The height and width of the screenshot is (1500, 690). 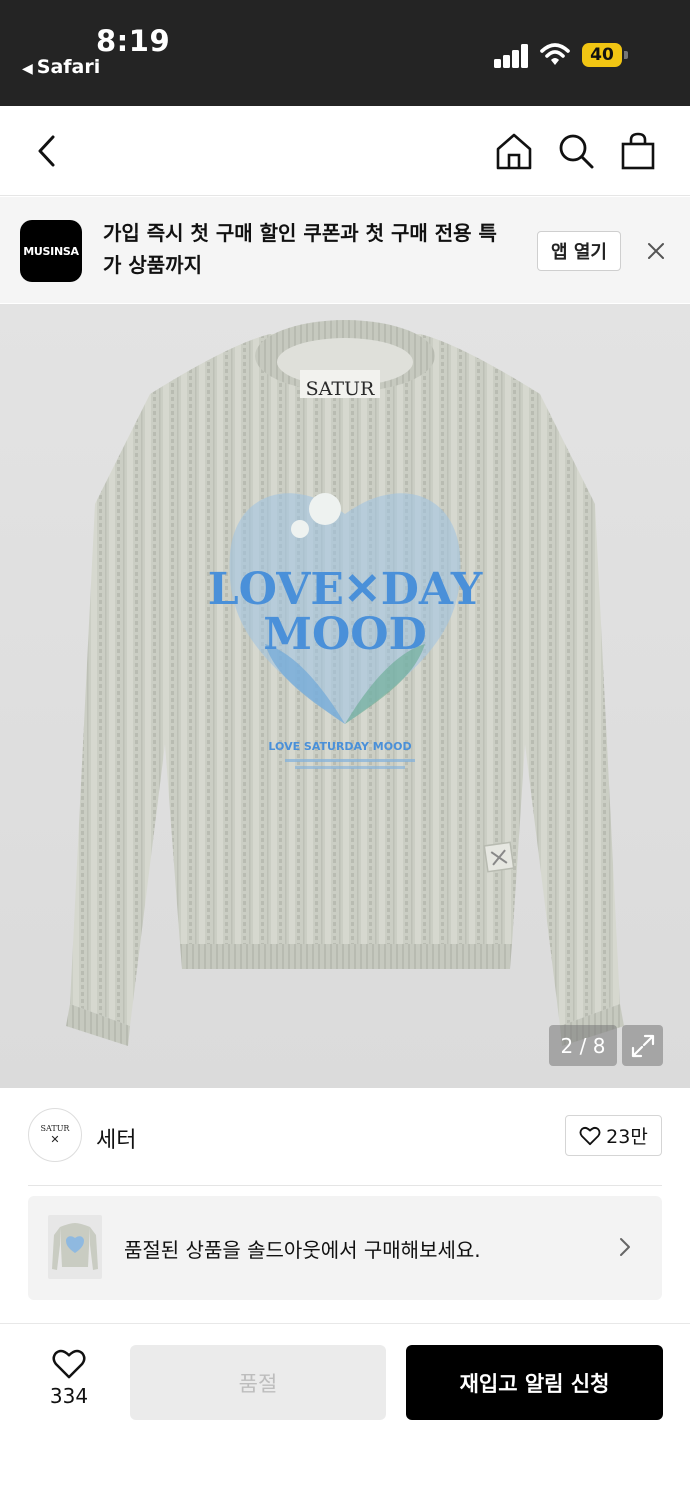 What do you see at coordinates (69, 1383) in the screenshot?
I see `wish-button: 334` at bounding box center [69, 1383].